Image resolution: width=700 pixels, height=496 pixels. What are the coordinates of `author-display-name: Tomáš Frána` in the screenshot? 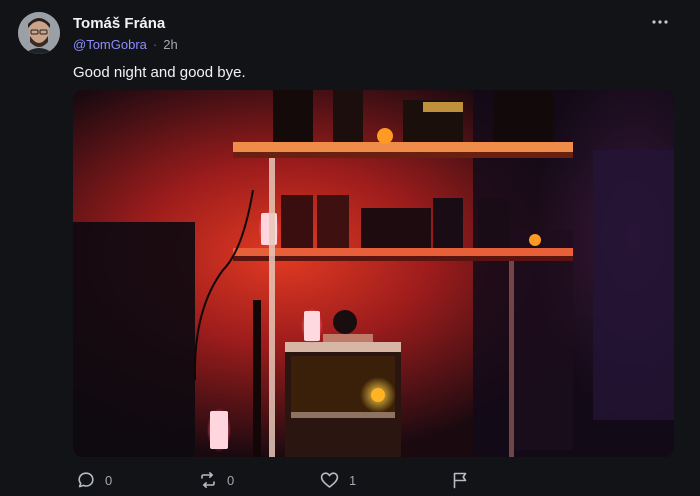 It's located at (119, 23).